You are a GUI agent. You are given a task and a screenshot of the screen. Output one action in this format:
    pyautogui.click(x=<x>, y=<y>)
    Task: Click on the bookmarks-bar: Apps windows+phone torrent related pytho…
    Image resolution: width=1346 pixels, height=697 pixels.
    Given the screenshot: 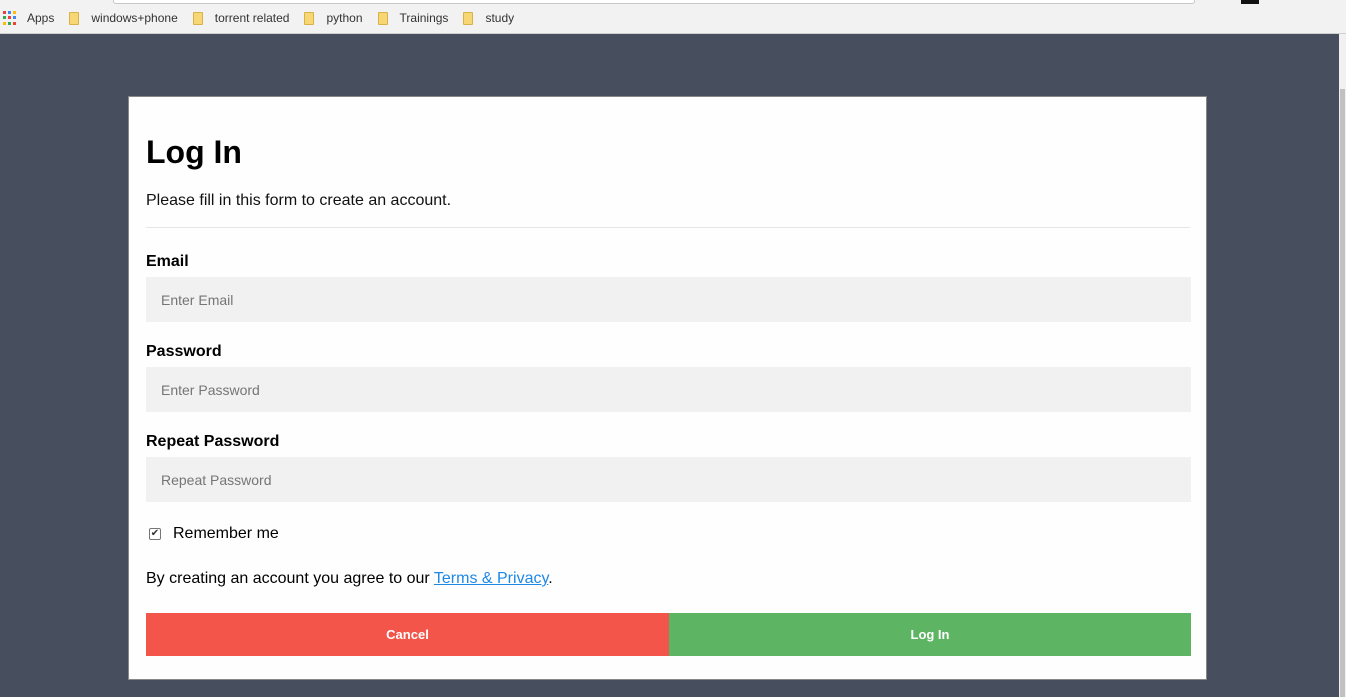 What is the action you would take?
    pyautogui.click(x=263, y=18)
    